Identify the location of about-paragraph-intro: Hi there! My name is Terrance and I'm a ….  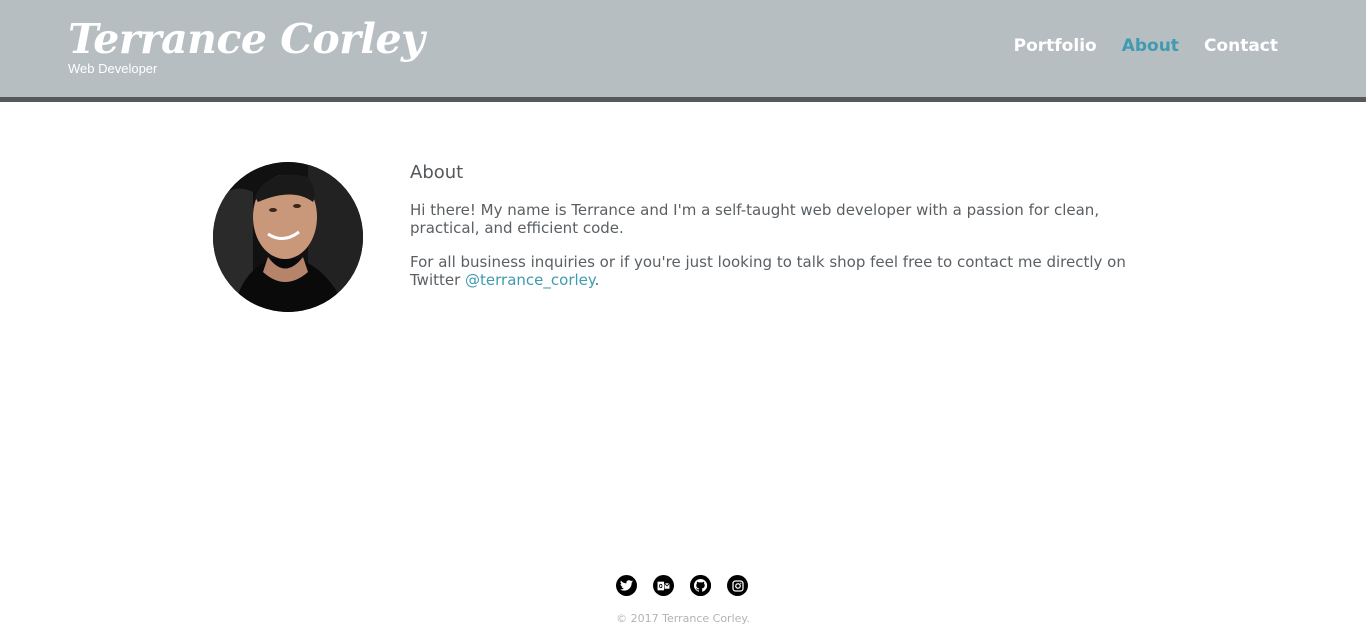
(755, 219).